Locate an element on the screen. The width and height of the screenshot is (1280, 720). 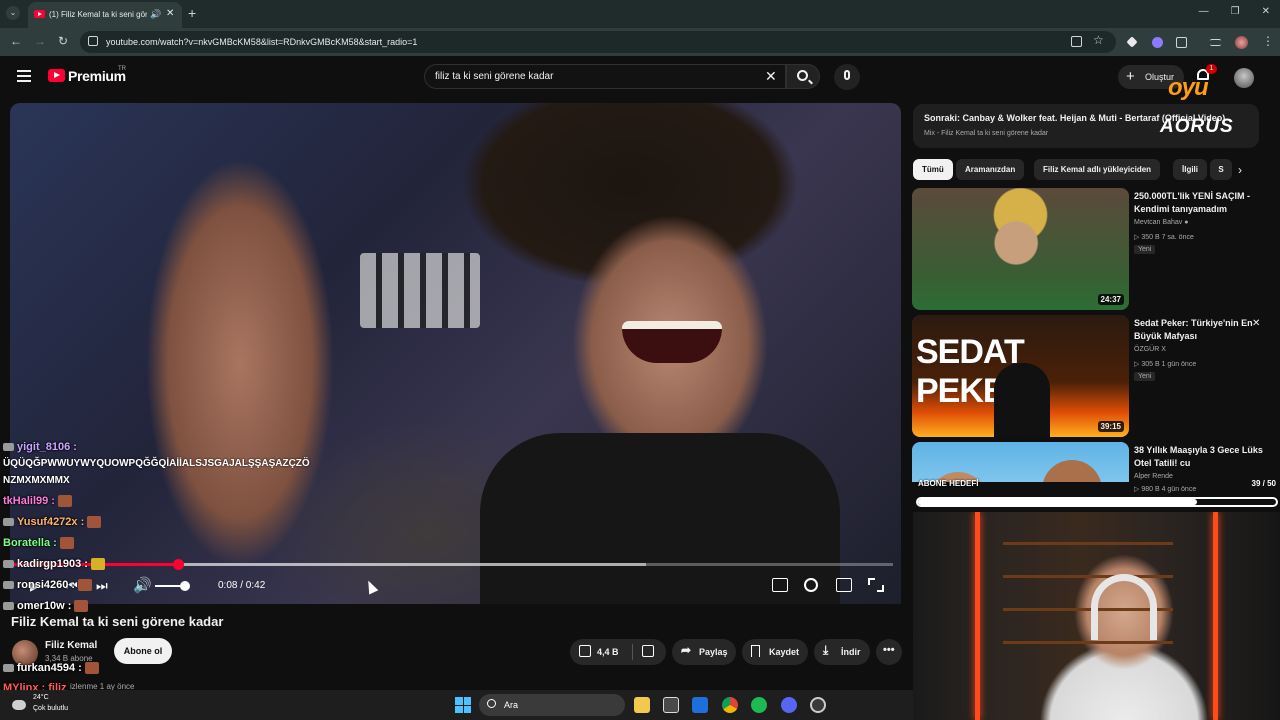
search-query: filiz ta ki seni görene kadar is located at coordinates (494, 76).